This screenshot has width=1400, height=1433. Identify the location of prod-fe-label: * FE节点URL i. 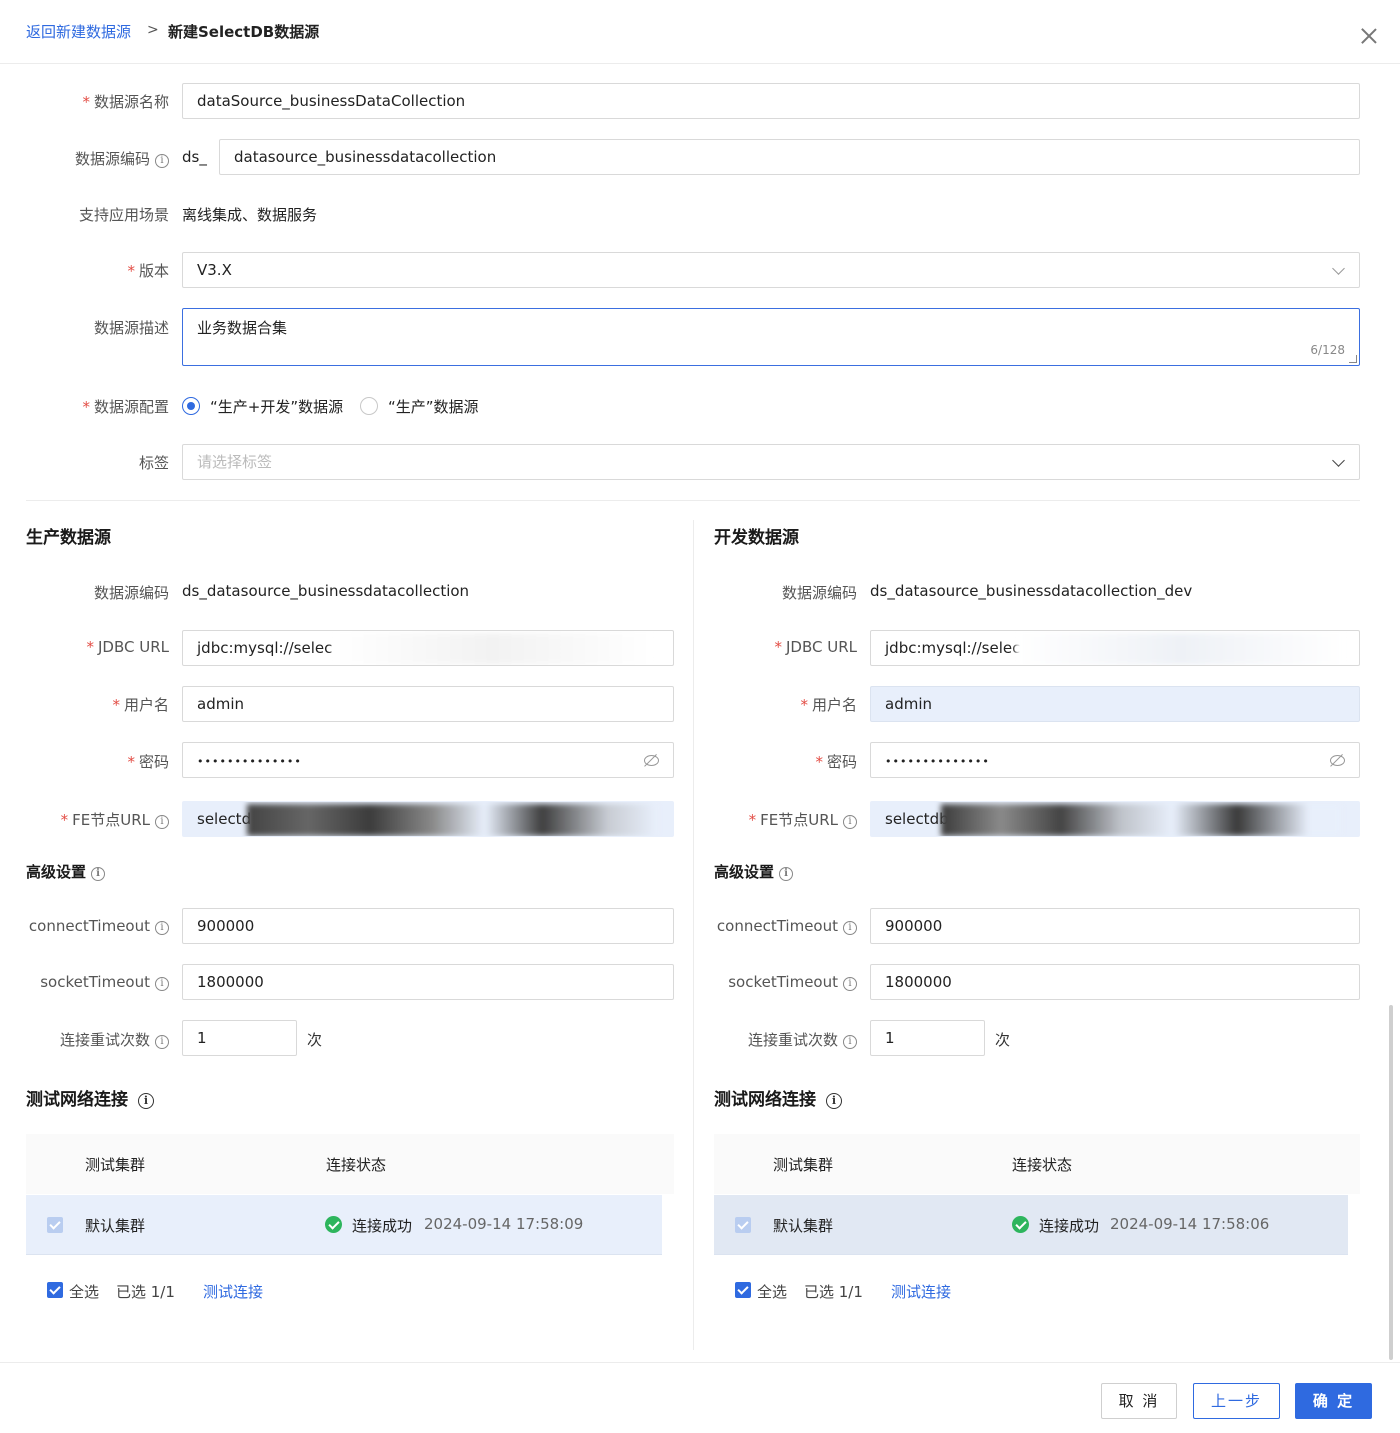
(115, 819).